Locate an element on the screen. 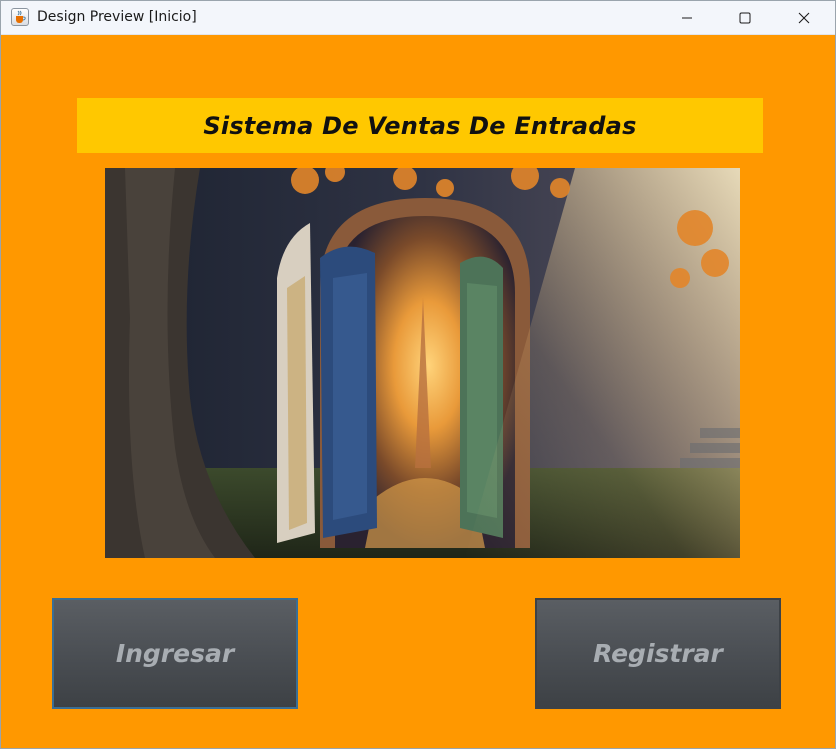 The width and height of the screenshot is (836, 749). minimize-icon is located at coordinates (687, 17).